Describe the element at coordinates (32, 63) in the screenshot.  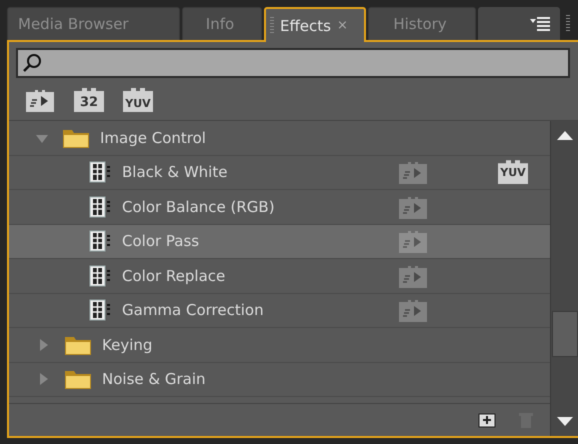
I see `search-icon` at that location.